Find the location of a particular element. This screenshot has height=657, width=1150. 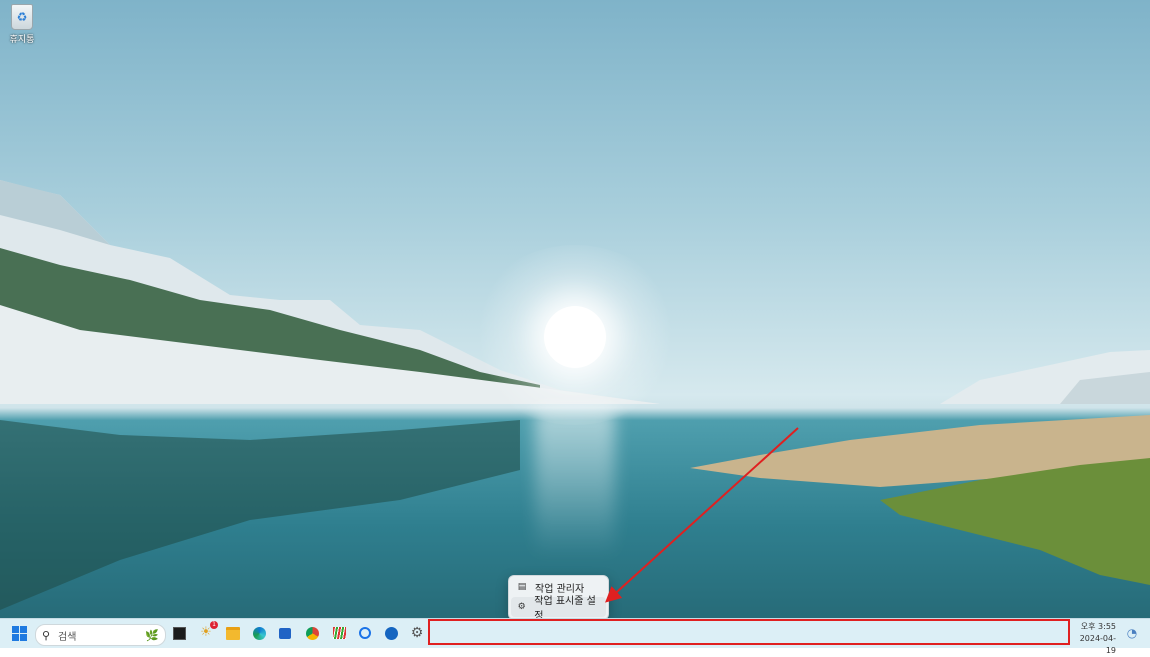

taskbar-app-widgets: ☀ 1 is located at coordinates (207, 631).